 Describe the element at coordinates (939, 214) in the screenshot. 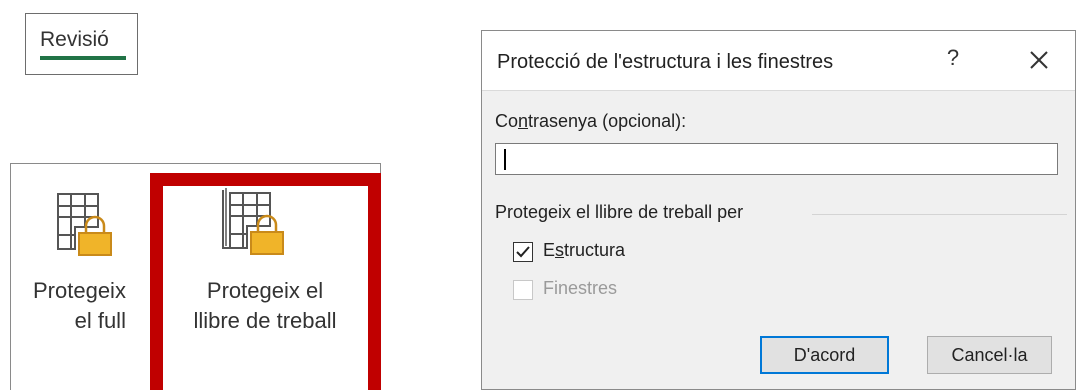

I see `group-divider` at that location.